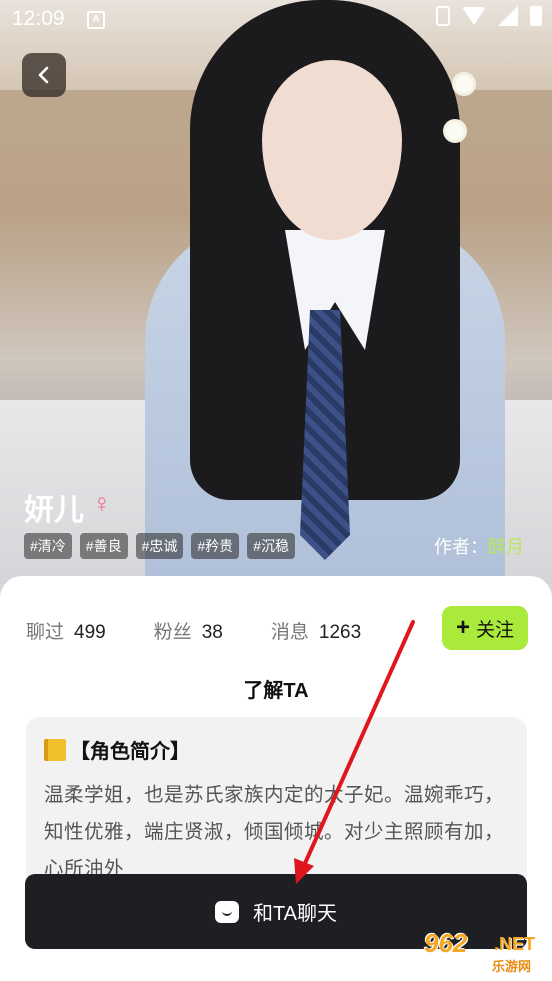  I want to click on tag-item: #善良, so click(103, 546).